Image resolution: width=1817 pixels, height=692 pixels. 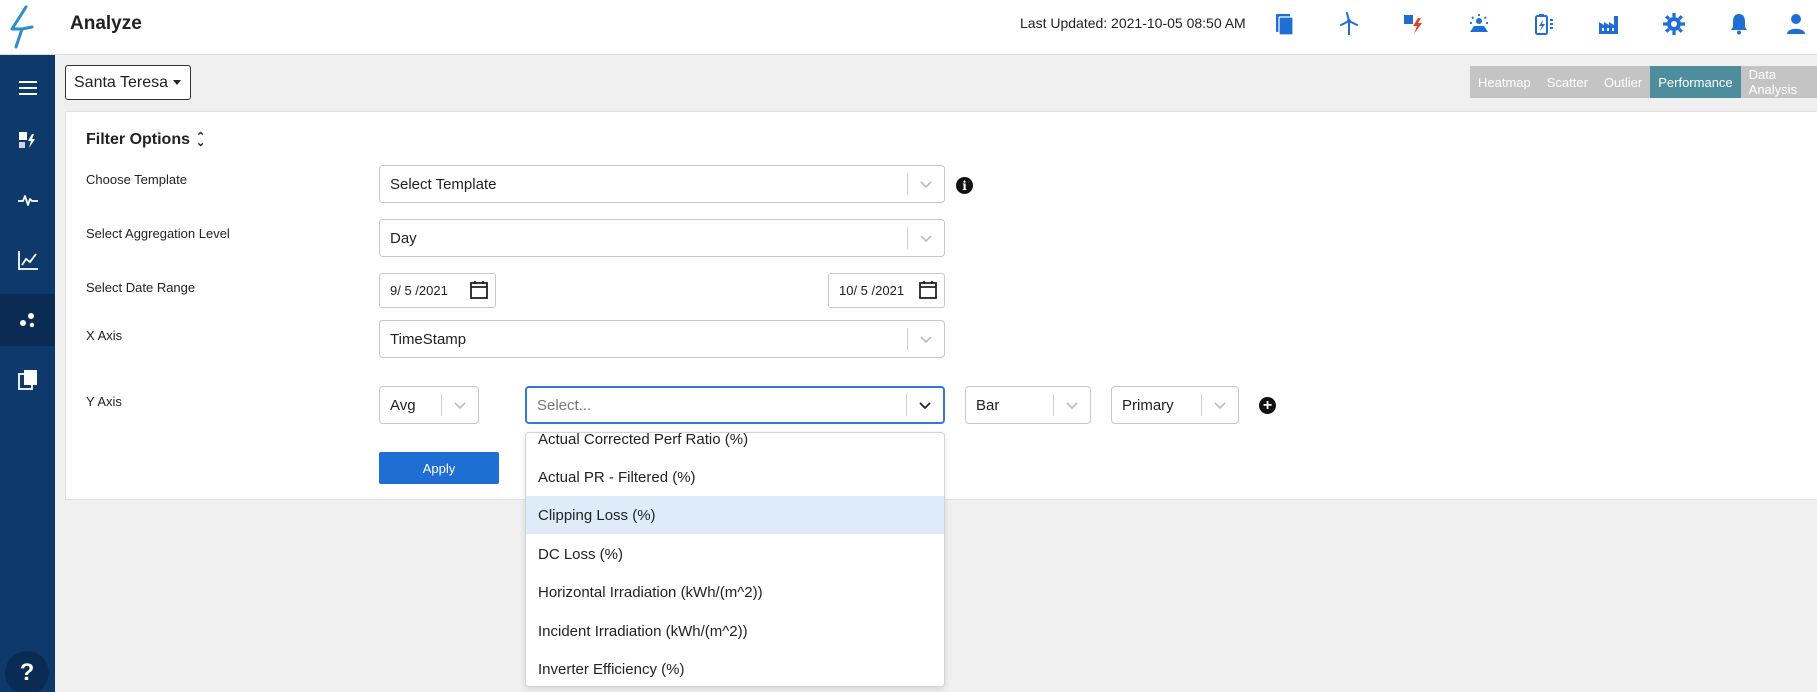 I want to click on end-date-input: 10/ 5 /2021, so click(x=886, y=290).